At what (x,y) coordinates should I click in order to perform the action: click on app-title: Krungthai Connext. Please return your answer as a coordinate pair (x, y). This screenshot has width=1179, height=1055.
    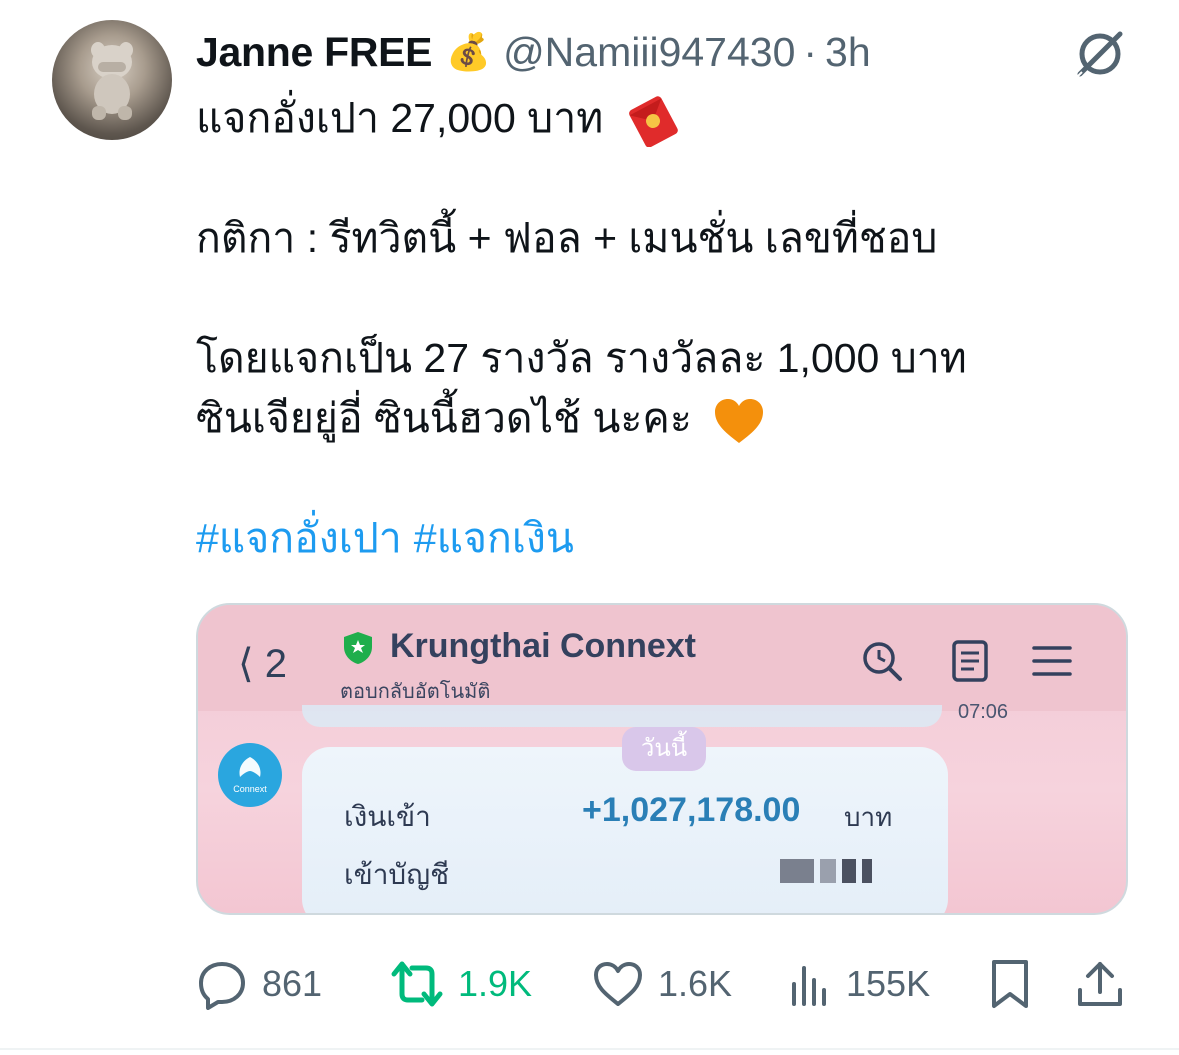
    Looking at the image, I should click on (543, 646).